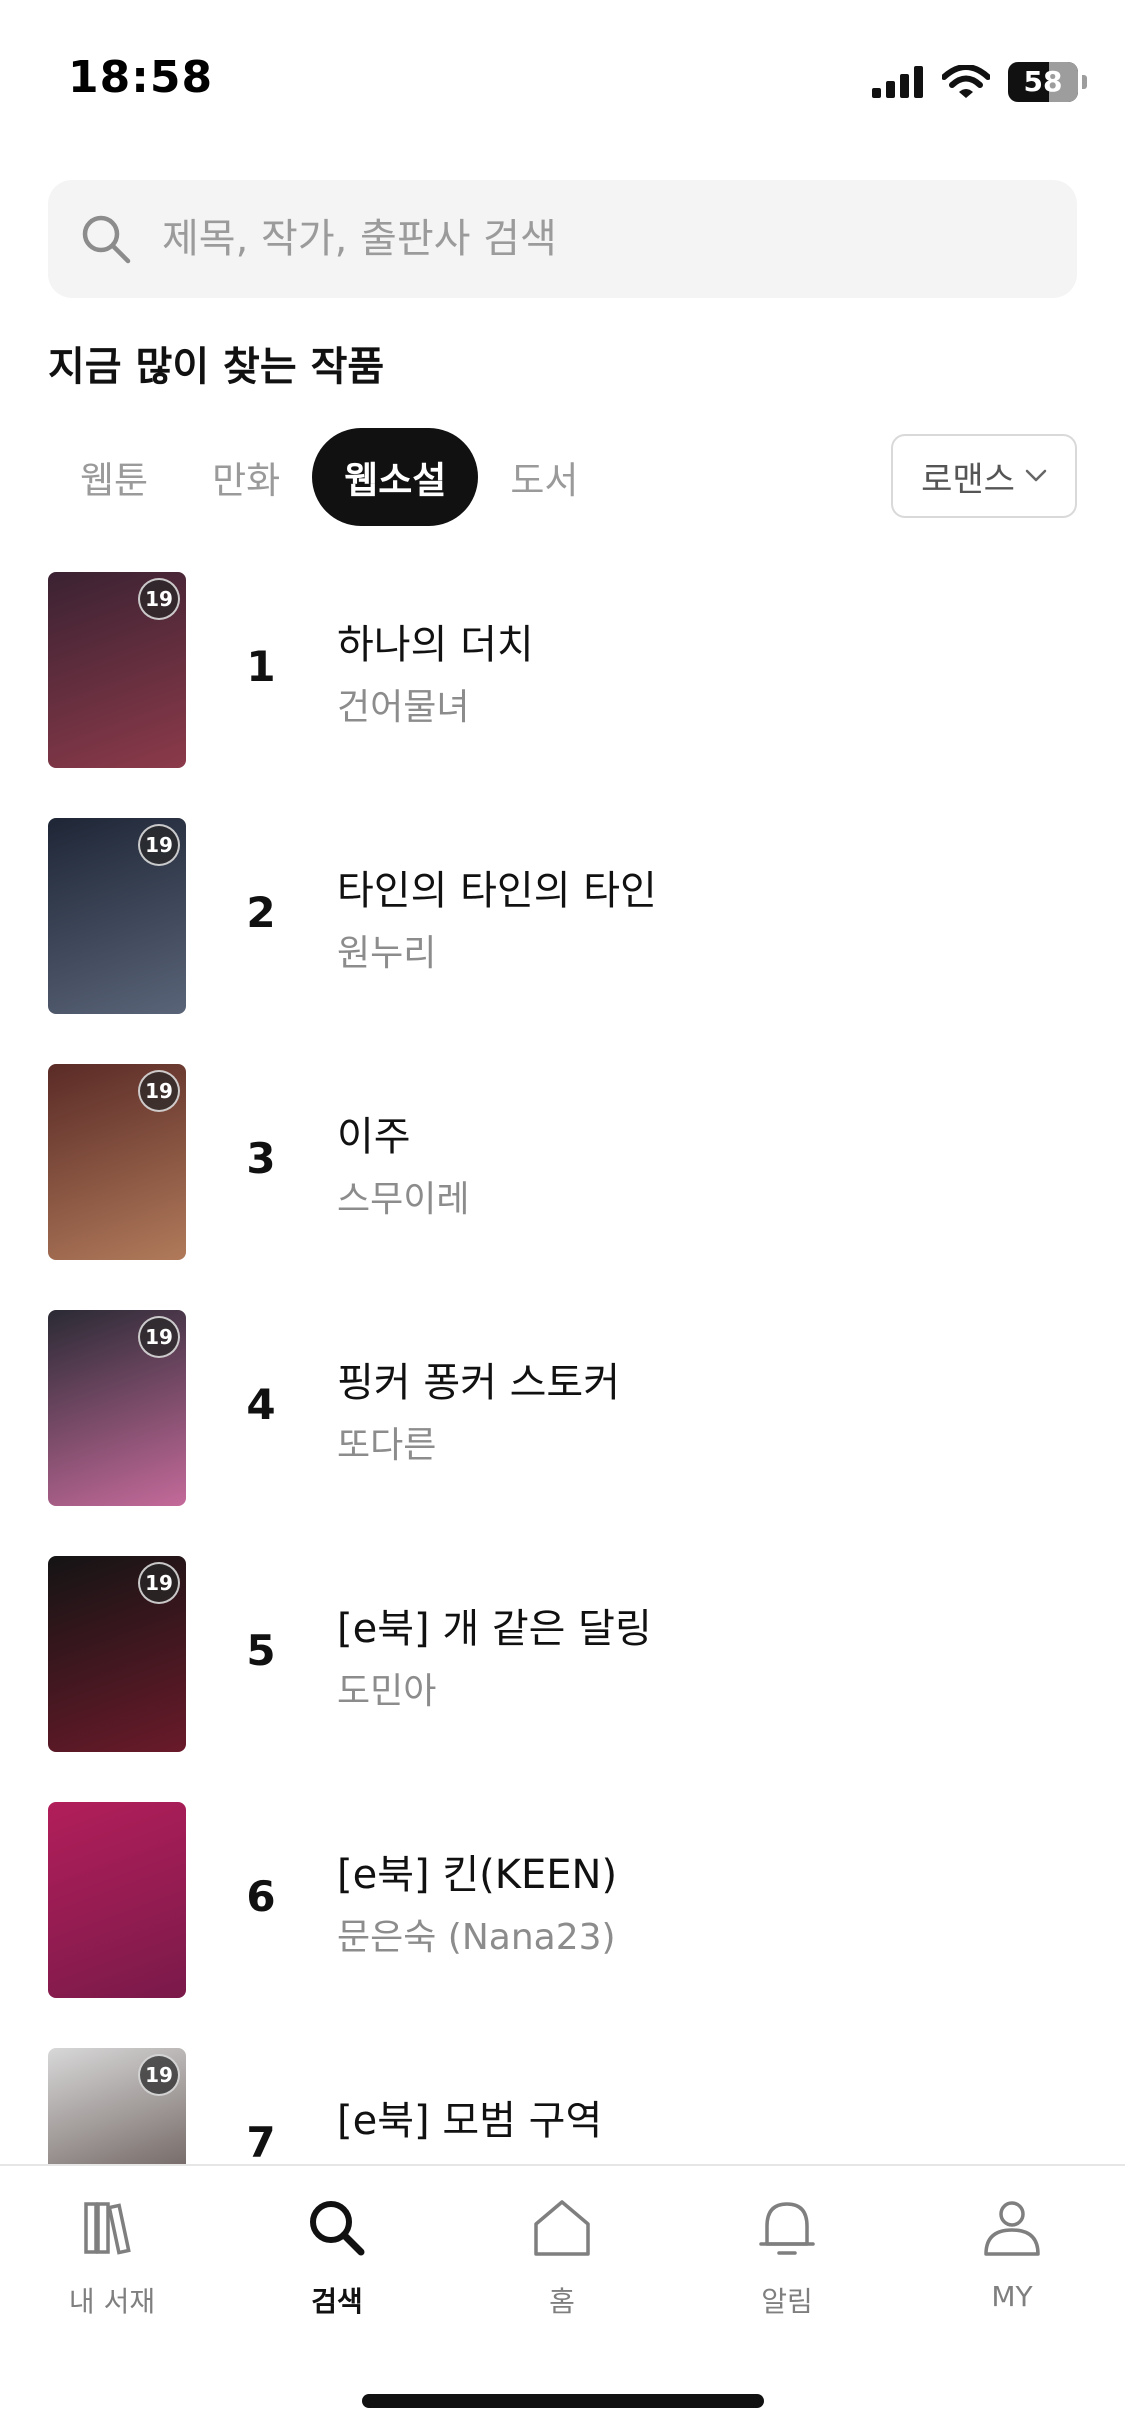 The image size is (1125, 2436). Describe the element at coordinates (112, 2301) in the screenshot. I see `nav-label-library: 내 서재` at that location.